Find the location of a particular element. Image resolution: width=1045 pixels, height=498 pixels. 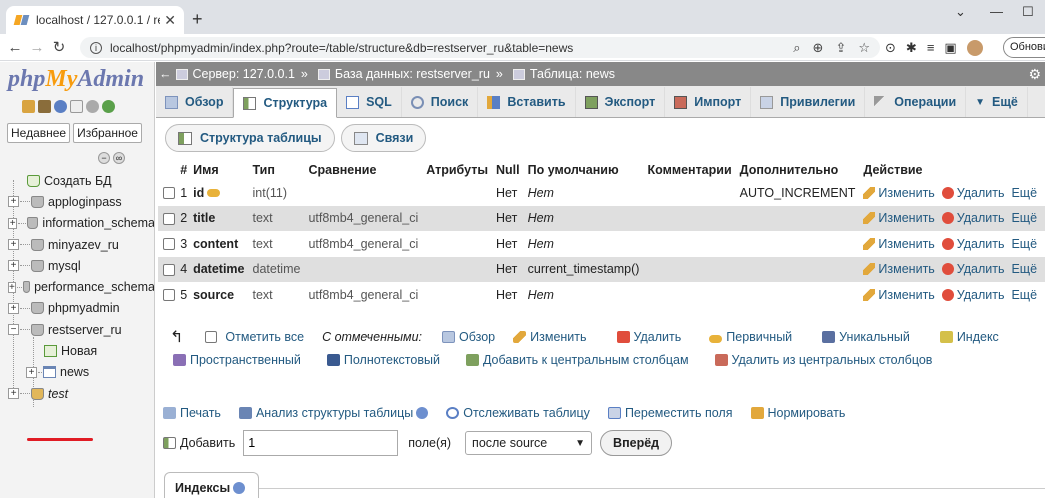

analyze-structure-link: Анализ структуры таблицы is located at coordinates (333, 413).